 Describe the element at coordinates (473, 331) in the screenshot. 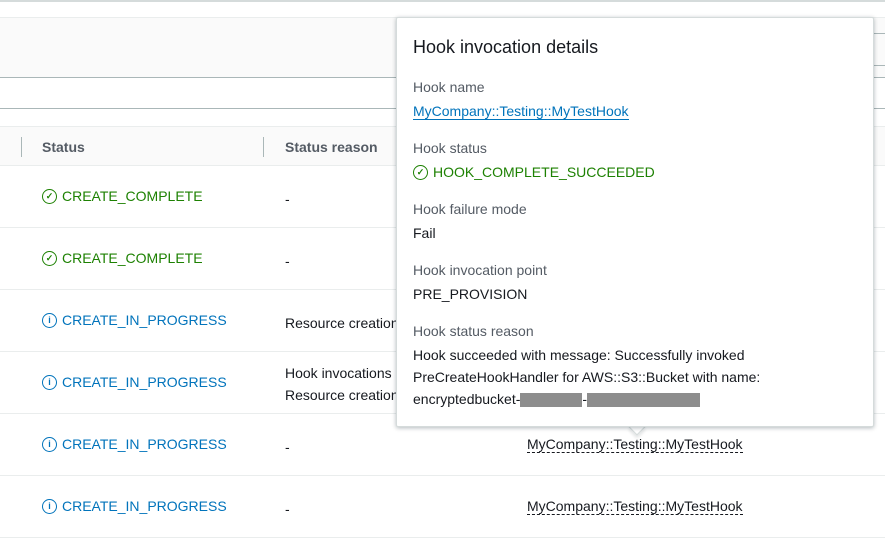

I see `status-reason-label: Hook status reason` at that location.